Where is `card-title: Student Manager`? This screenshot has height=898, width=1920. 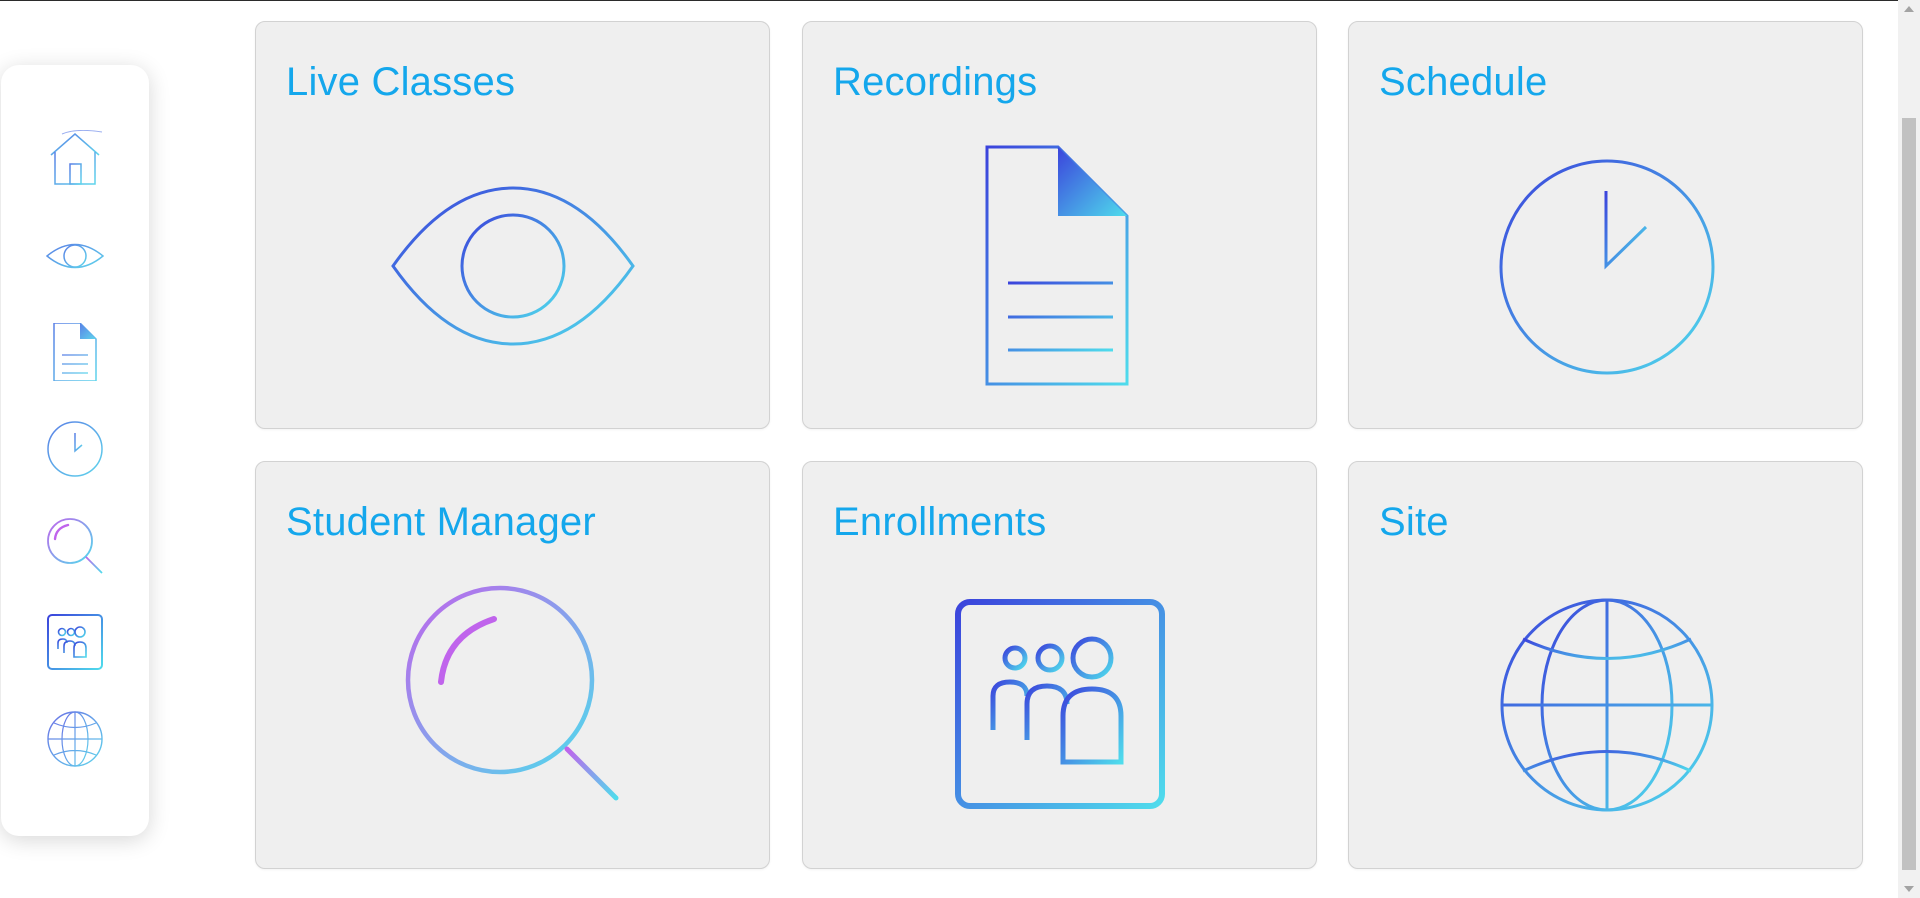 card-title: Student Manager is located at coordinates (441, 522).